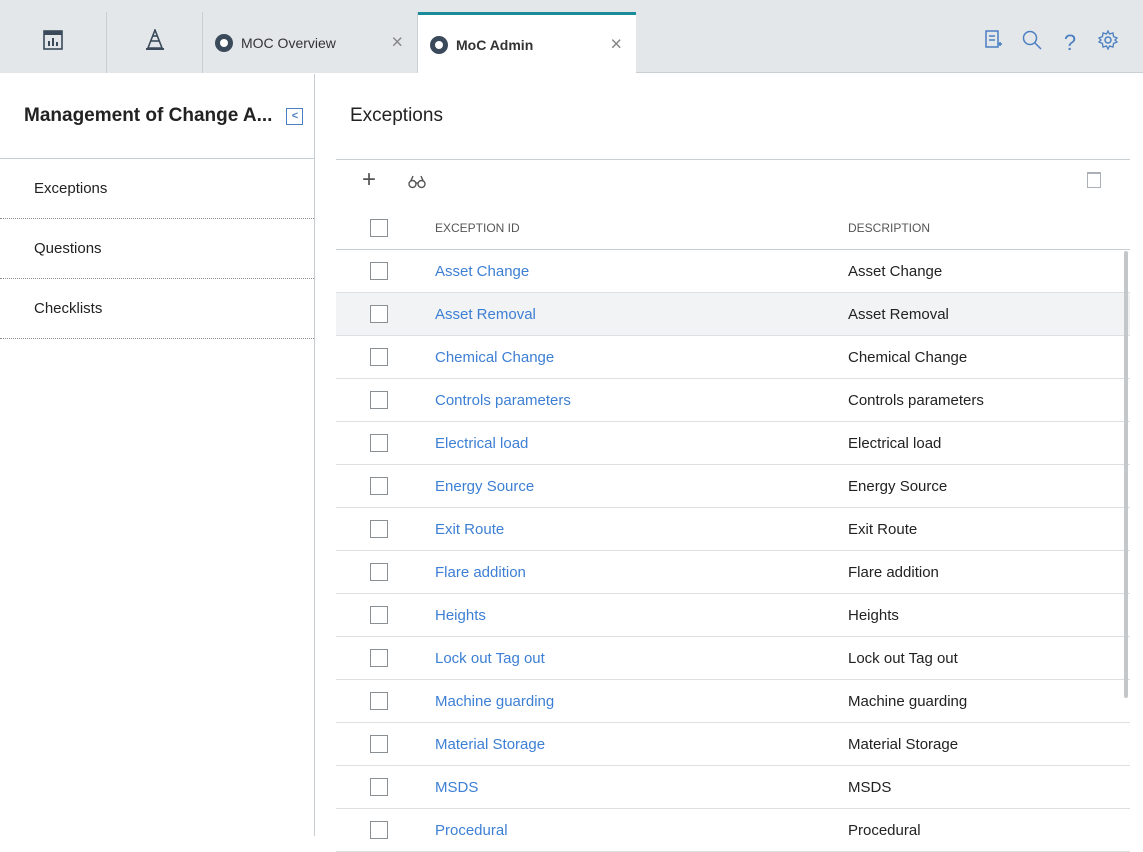 The image size is (1143, 852). I want to click on search-icon, so click(1032, 43).